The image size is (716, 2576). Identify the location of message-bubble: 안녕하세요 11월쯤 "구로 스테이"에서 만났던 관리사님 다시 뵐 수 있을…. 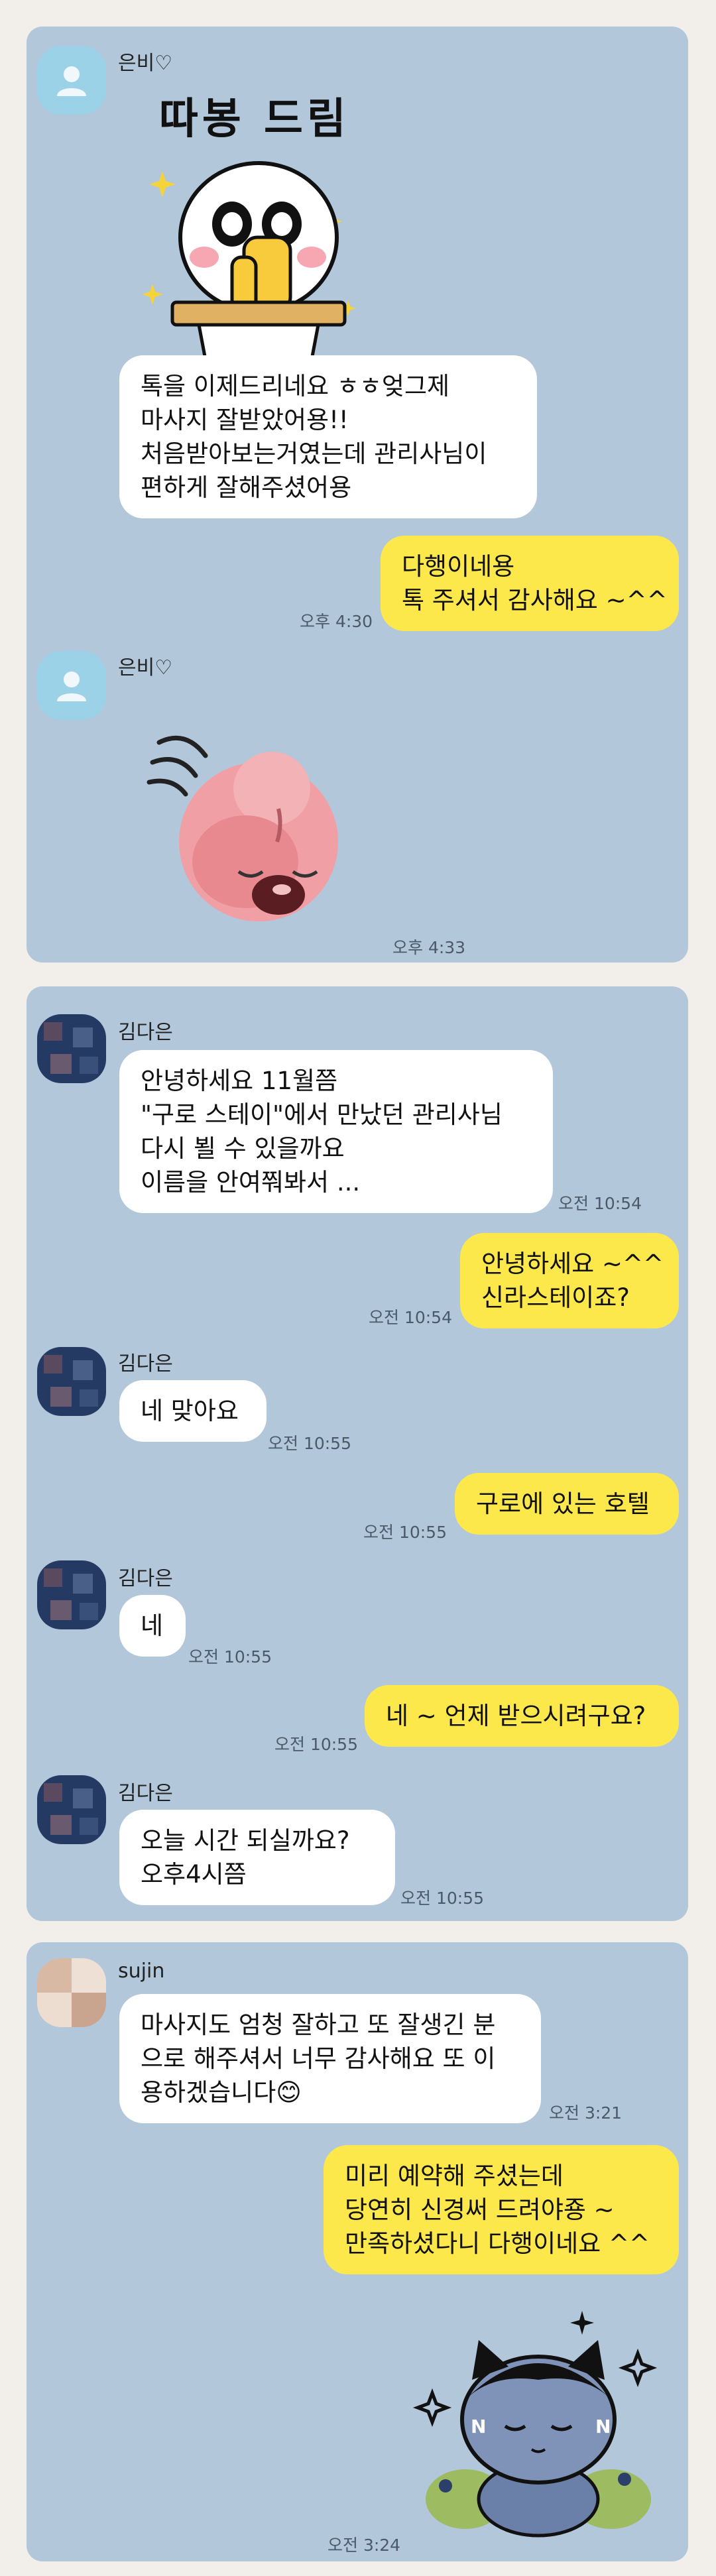
(336, 1131).